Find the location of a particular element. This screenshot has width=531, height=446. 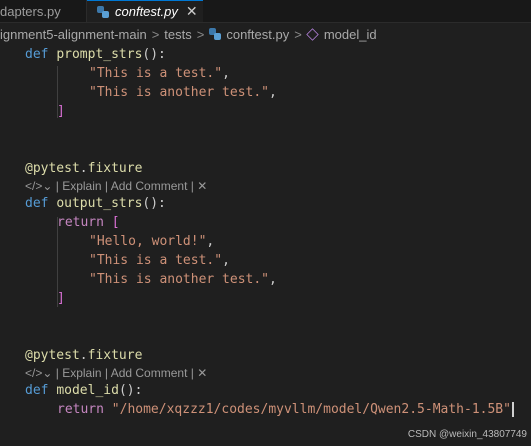

code-line: def model_id(): is located at coordinates (83, 390).